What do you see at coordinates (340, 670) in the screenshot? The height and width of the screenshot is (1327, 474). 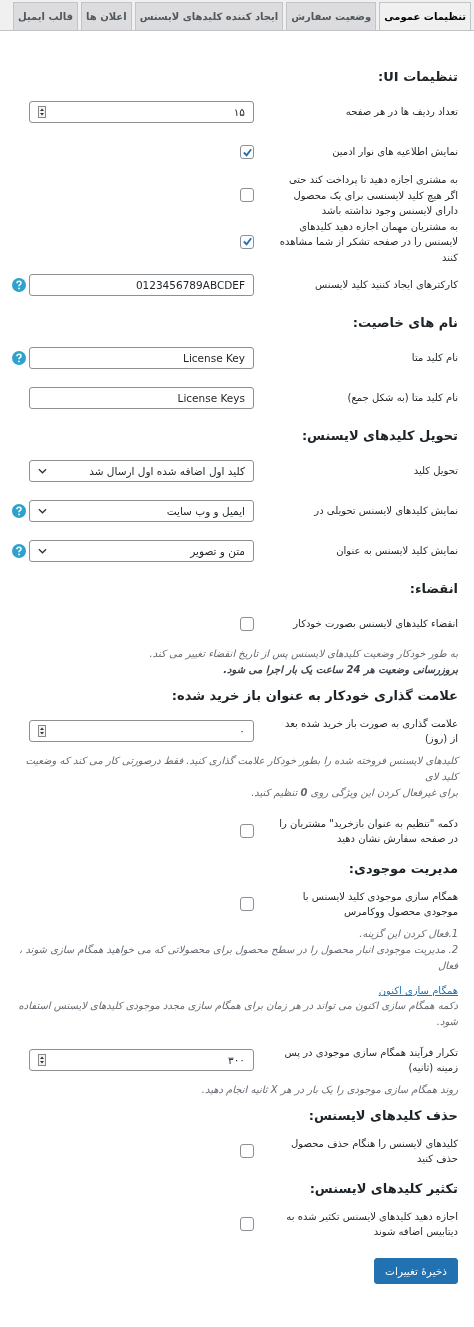 I see `description-text: بروزرسانی وضعیت هر 24 ساعت یک بار اجرا می شود.` at bounding box center [340, 670].